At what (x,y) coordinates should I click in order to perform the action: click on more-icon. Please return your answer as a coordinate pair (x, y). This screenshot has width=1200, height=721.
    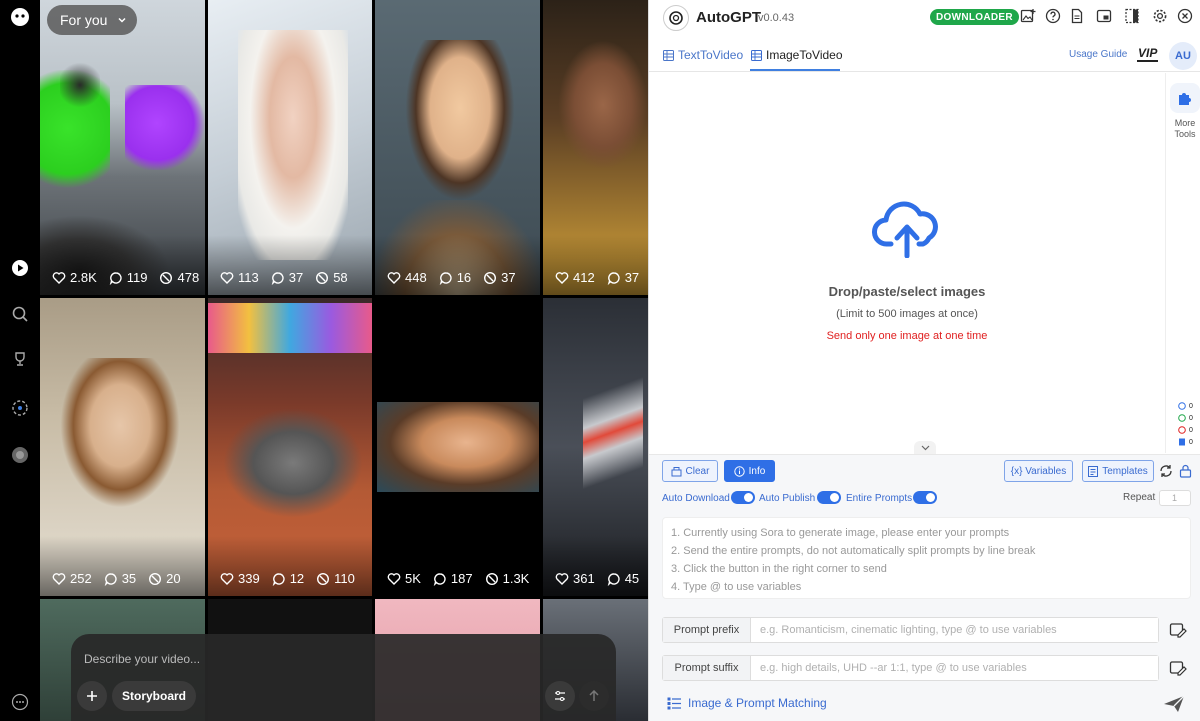
    Looking at the image, I should click on (20, 702).